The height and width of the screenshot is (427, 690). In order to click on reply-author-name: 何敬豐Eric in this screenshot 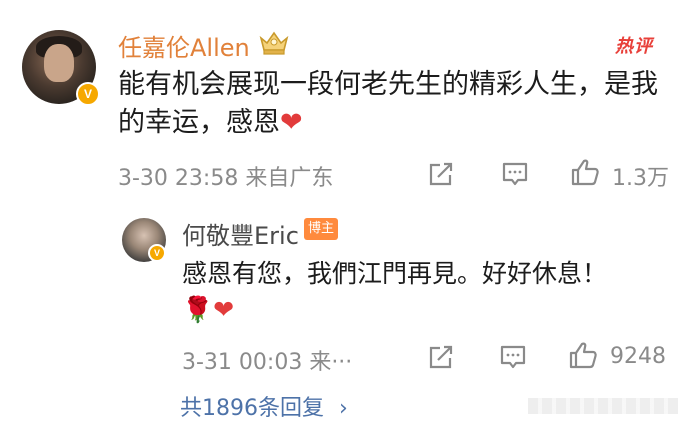, I will do `click(240, 233)`.